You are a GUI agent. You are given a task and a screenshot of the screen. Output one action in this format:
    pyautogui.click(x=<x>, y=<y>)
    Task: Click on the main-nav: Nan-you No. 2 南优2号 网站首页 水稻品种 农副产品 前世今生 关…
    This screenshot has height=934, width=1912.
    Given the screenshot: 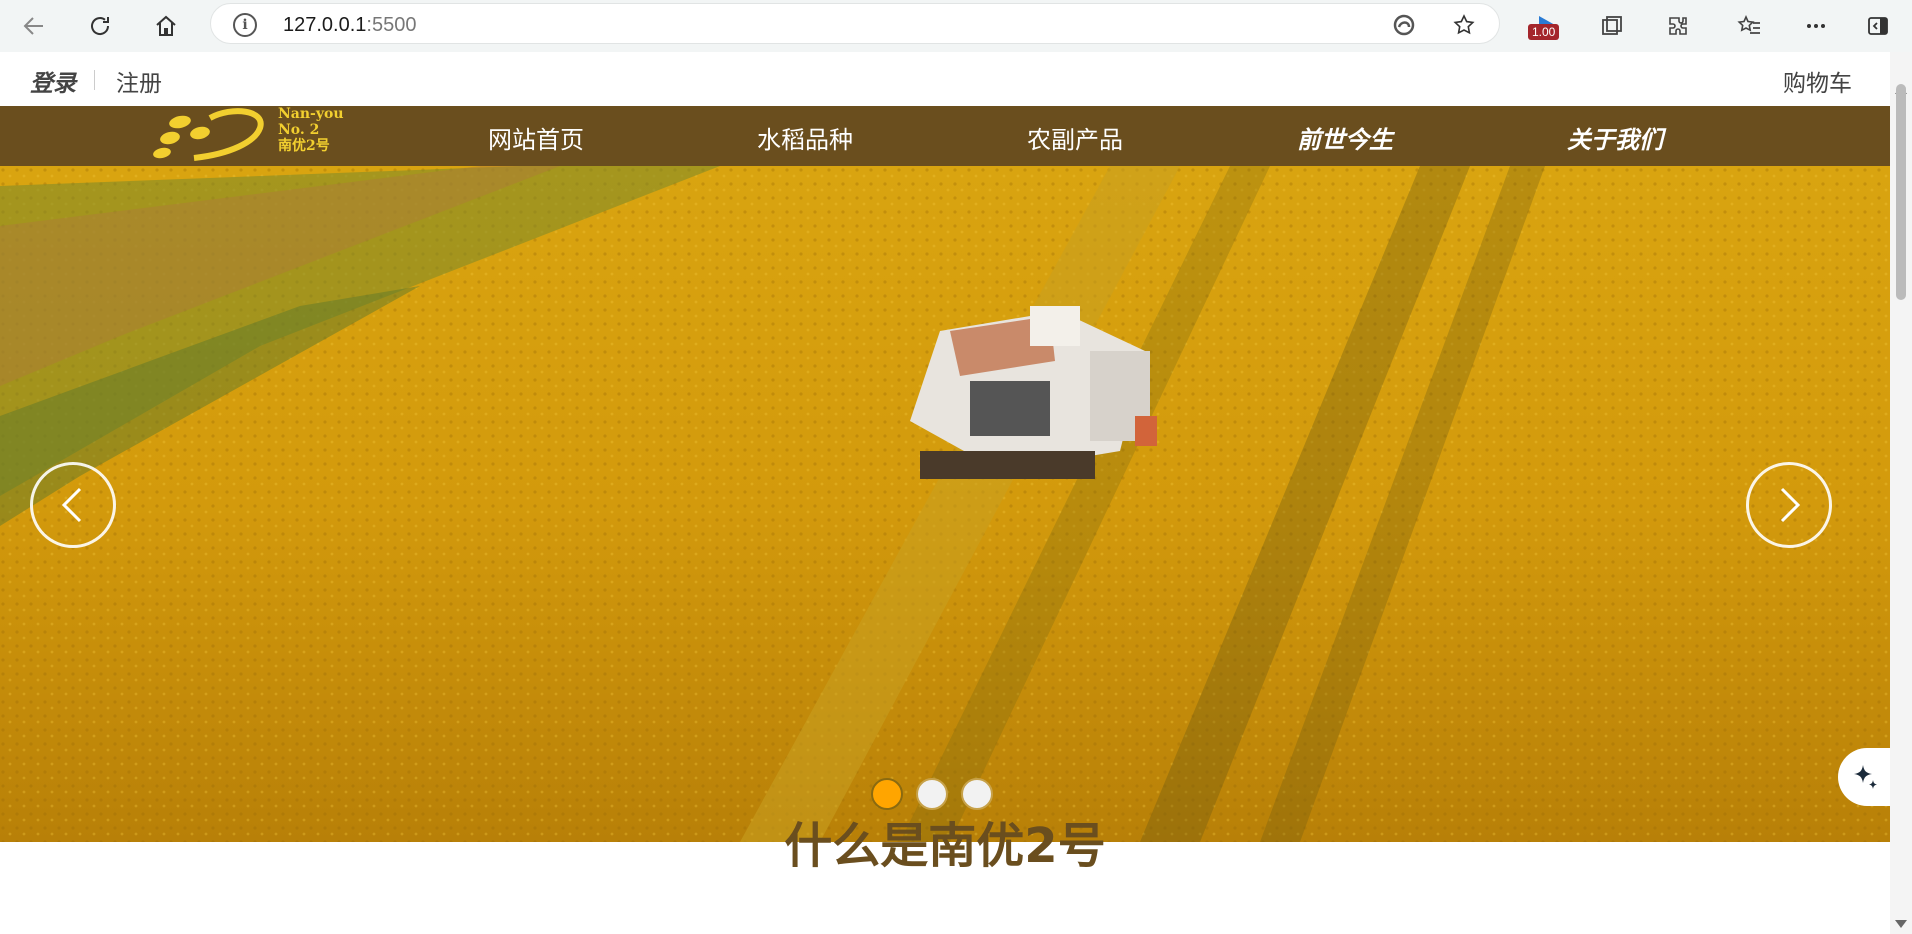 What is the action you would take?
    pyautogui.click(x=945, y=136)
    